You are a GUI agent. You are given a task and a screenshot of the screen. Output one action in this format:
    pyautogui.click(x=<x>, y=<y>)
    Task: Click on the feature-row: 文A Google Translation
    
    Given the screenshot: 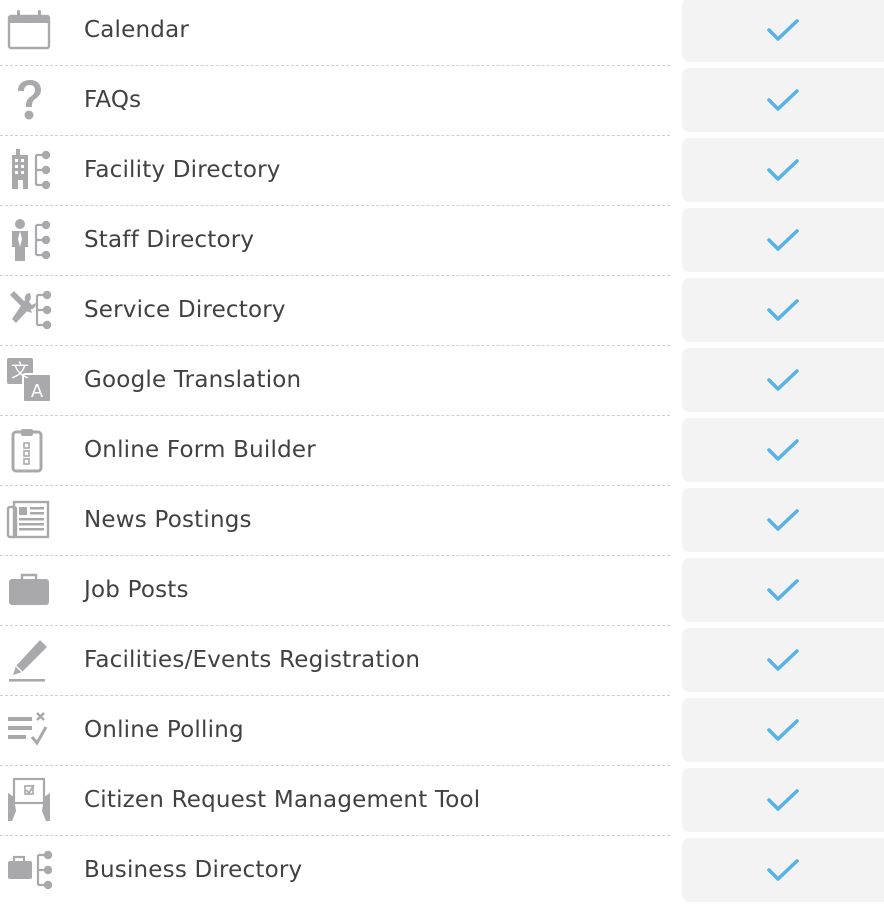 What is the action you would take?
    pyautogui.click(x=442, y=380)
    